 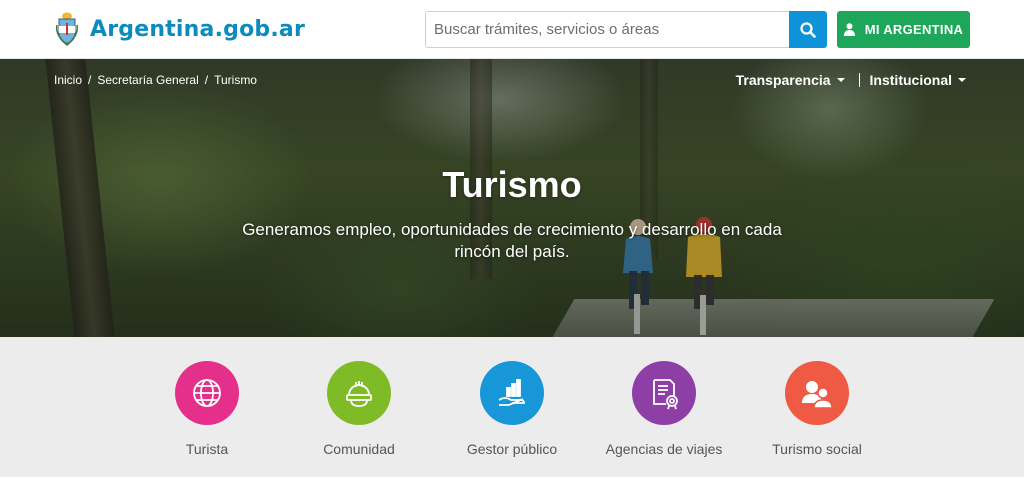 I want to click on site-header: Argentina.gob.ar MI ARGENTINA, so click(x=512, y=29).